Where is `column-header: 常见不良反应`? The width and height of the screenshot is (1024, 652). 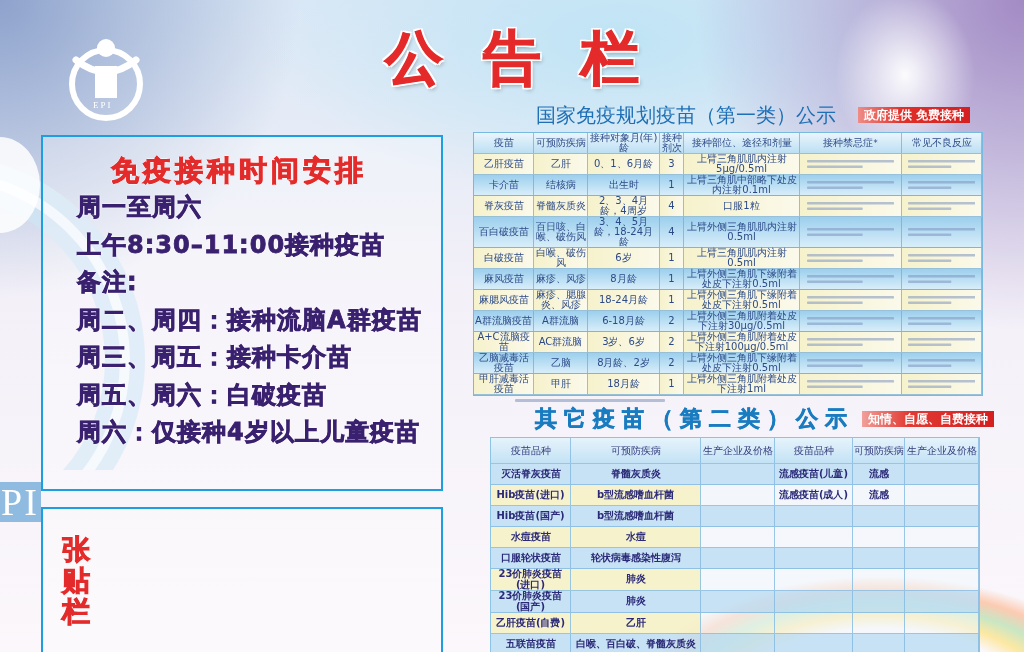
column-header: 常见不良反应 is located at coordinates (942, 143).